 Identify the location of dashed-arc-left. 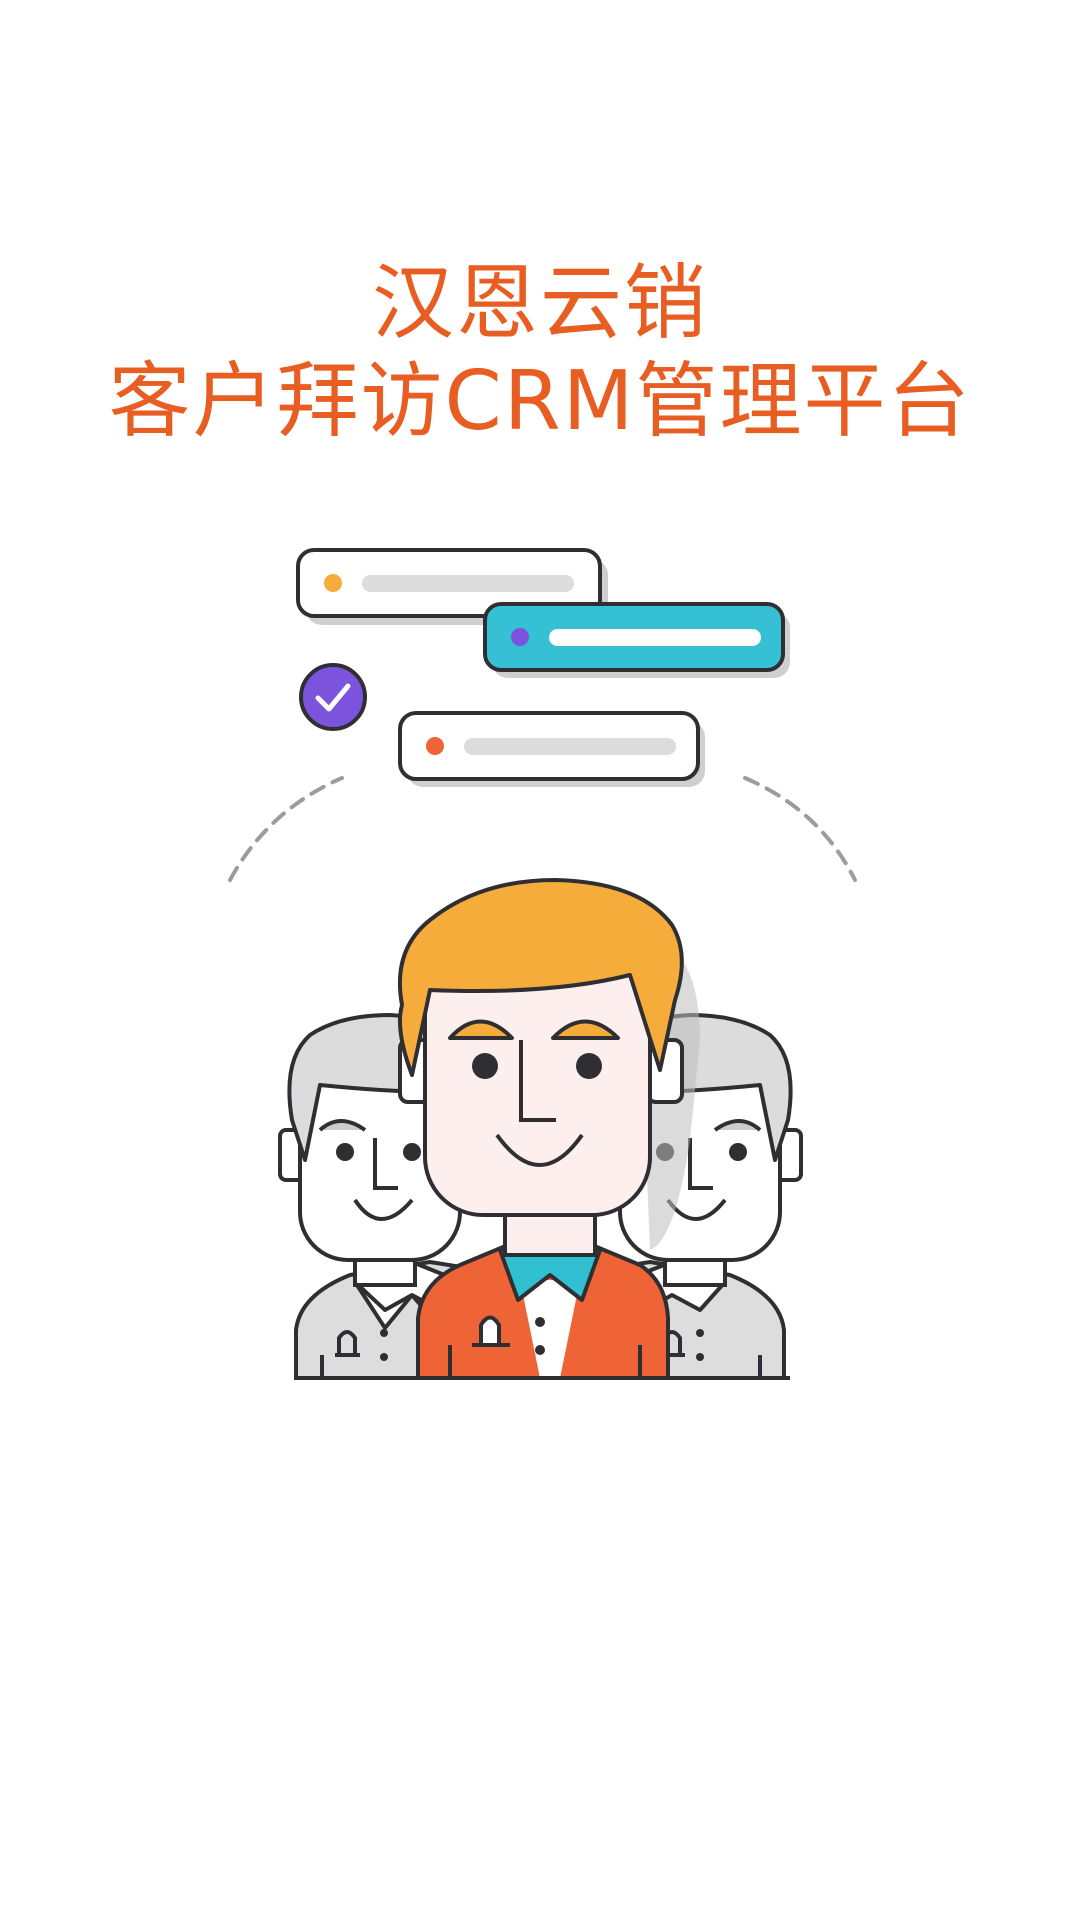
(286, 829).